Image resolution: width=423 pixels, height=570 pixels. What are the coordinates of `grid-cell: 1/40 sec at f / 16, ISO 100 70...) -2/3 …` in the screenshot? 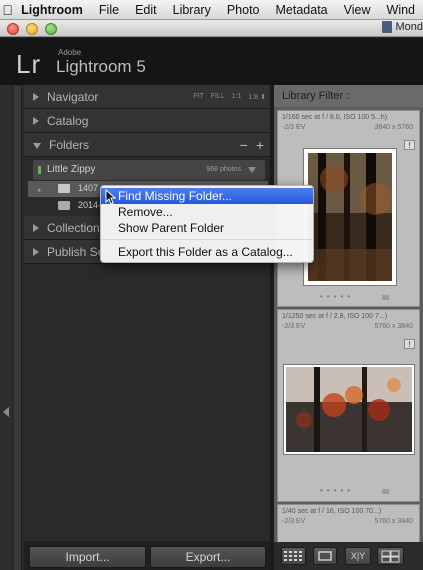 It's located at (348, 524).